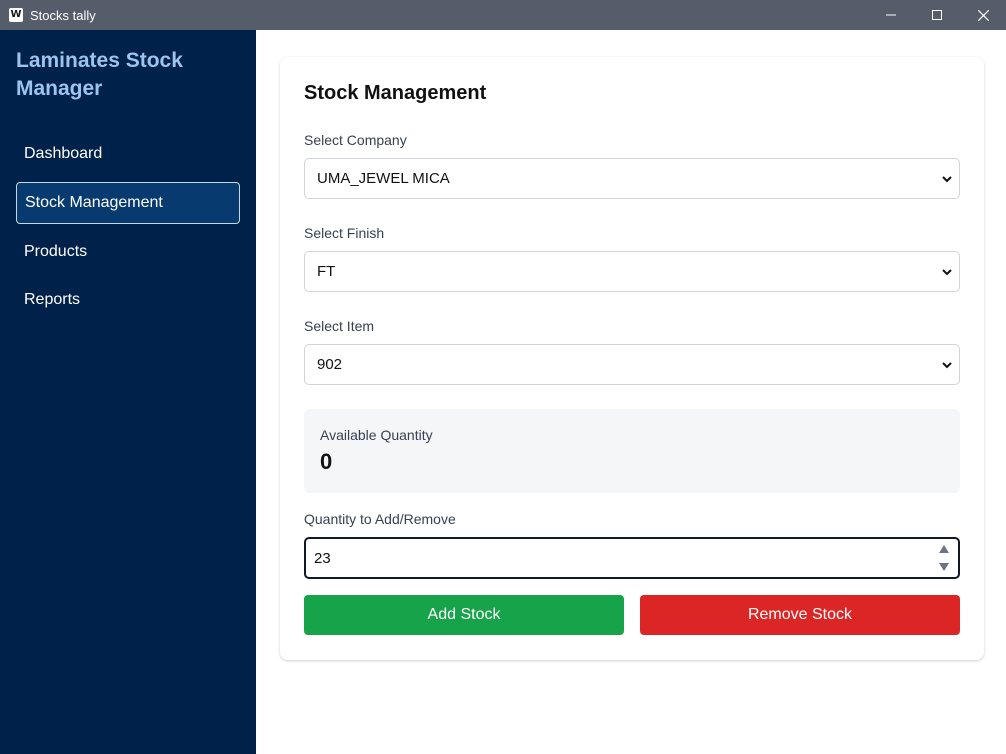 The height and width of the screenshot is (754, 1006). I want to click on sidebar-item-label: Dashboard, so click(63, 153).